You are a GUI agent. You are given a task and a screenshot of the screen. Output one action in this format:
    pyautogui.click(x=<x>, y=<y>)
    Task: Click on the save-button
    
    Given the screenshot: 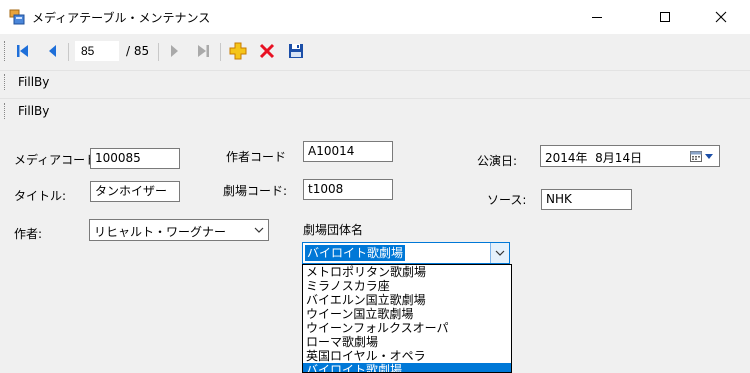 What is the action you would take?
    pyautogui.click(x=296, y=51)
    